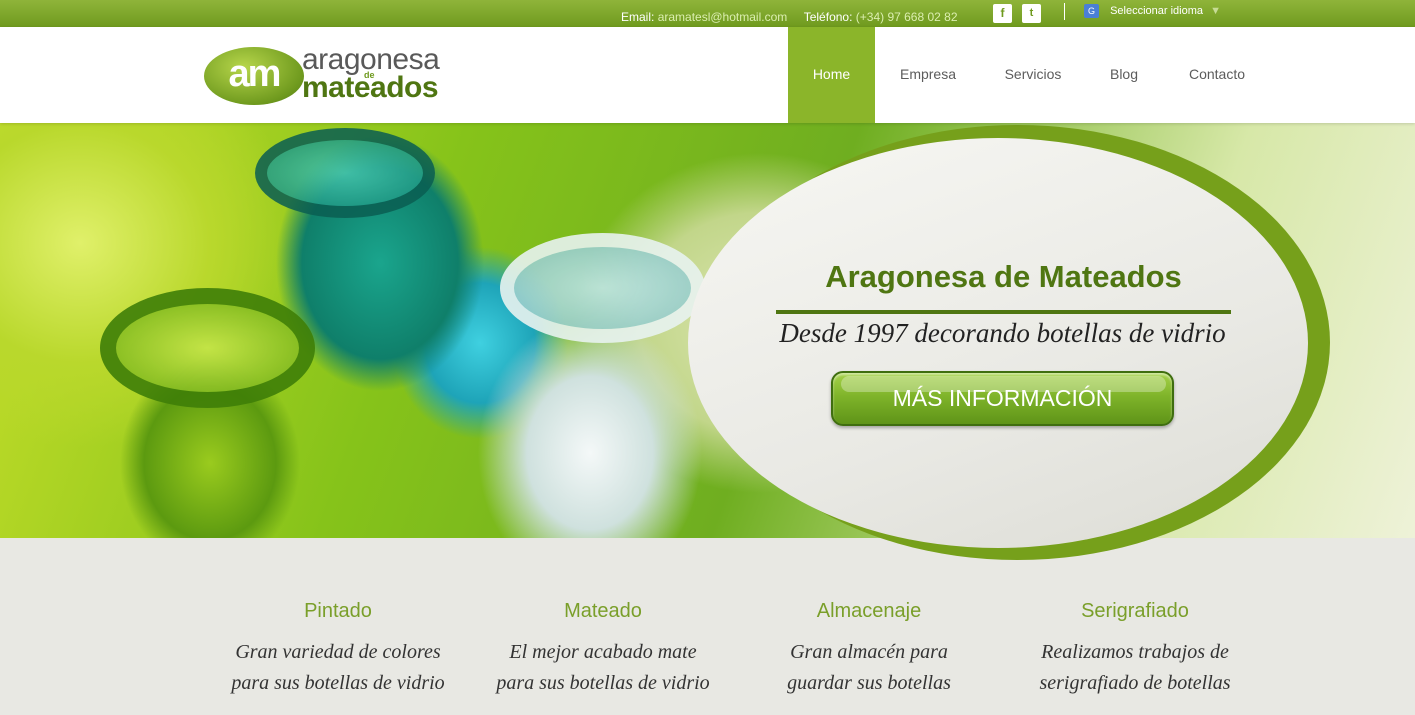 The width and height of the screenshot is (1415, 715). What do you see at coordinates (1217, 75) in the screenshot?
I see `nav-item-contacto: Contacto` at bounding box center [1217, 75].